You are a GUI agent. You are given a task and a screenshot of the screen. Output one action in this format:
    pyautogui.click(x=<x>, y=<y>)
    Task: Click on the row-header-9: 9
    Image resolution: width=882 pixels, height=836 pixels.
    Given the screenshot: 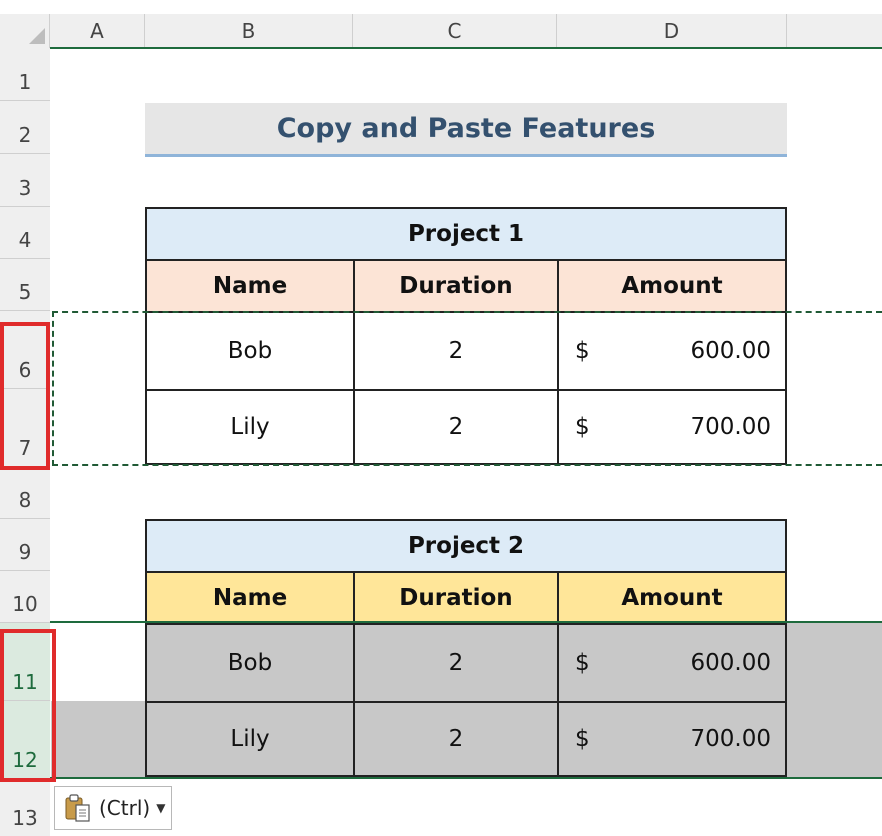 What is the action you would take?
    pyautogui.click(x=25, y=545)
    